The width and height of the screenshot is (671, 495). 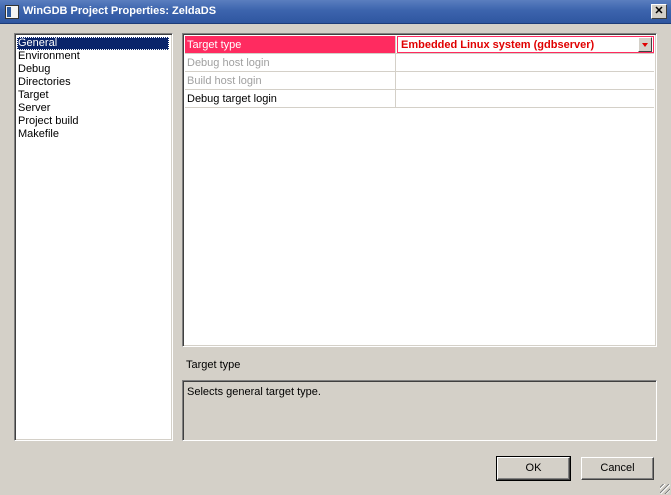 What do you see at coordinates (213, 365) in the screenshot?
I see `description-title: Target type` at bounding box center [213, 365].